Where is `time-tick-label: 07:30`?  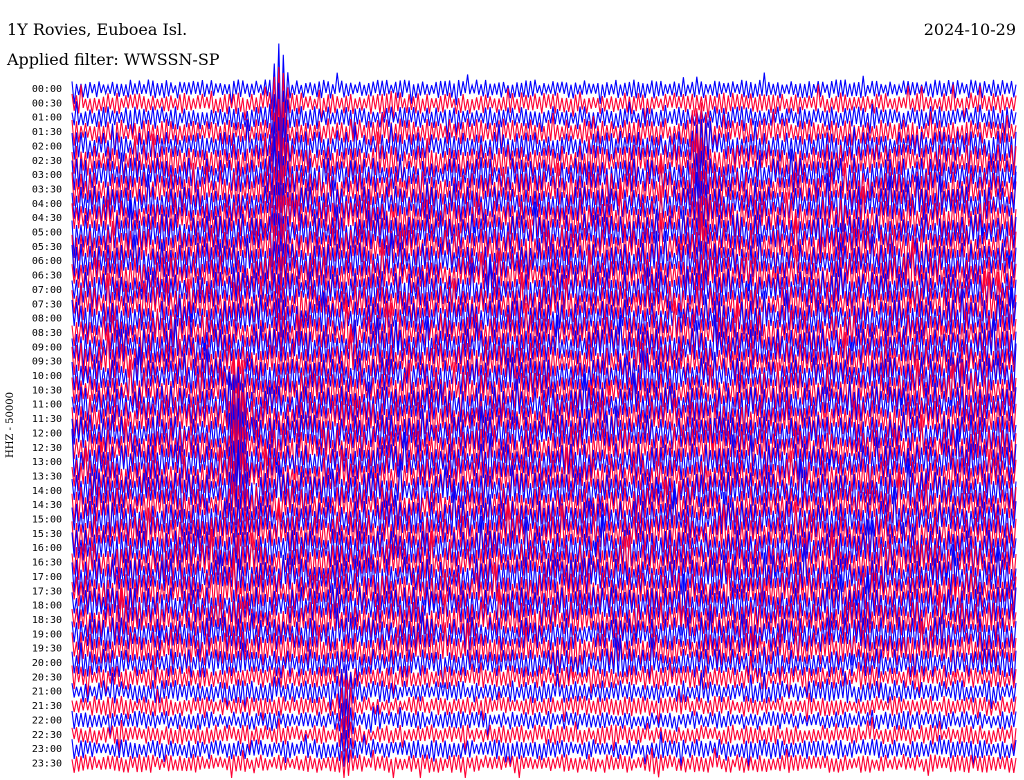 time-tick-label: 07:30 is located at coordinates (47, 304).